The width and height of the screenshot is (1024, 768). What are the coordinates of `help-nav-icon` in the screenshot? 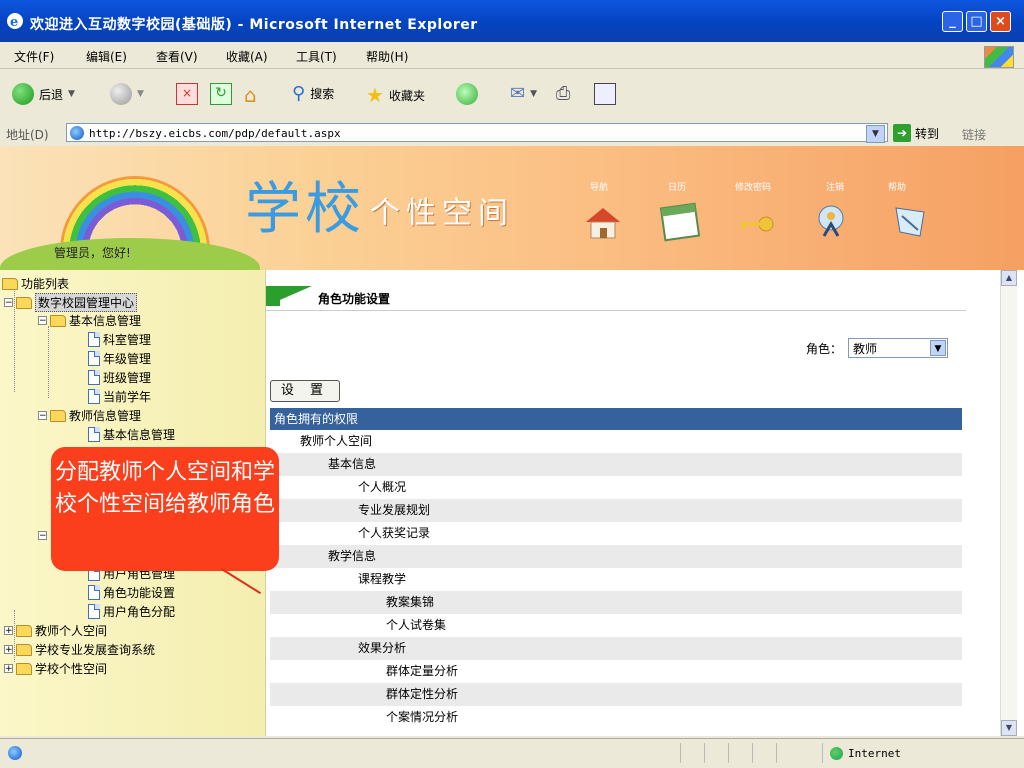 It's located at (911, 222).